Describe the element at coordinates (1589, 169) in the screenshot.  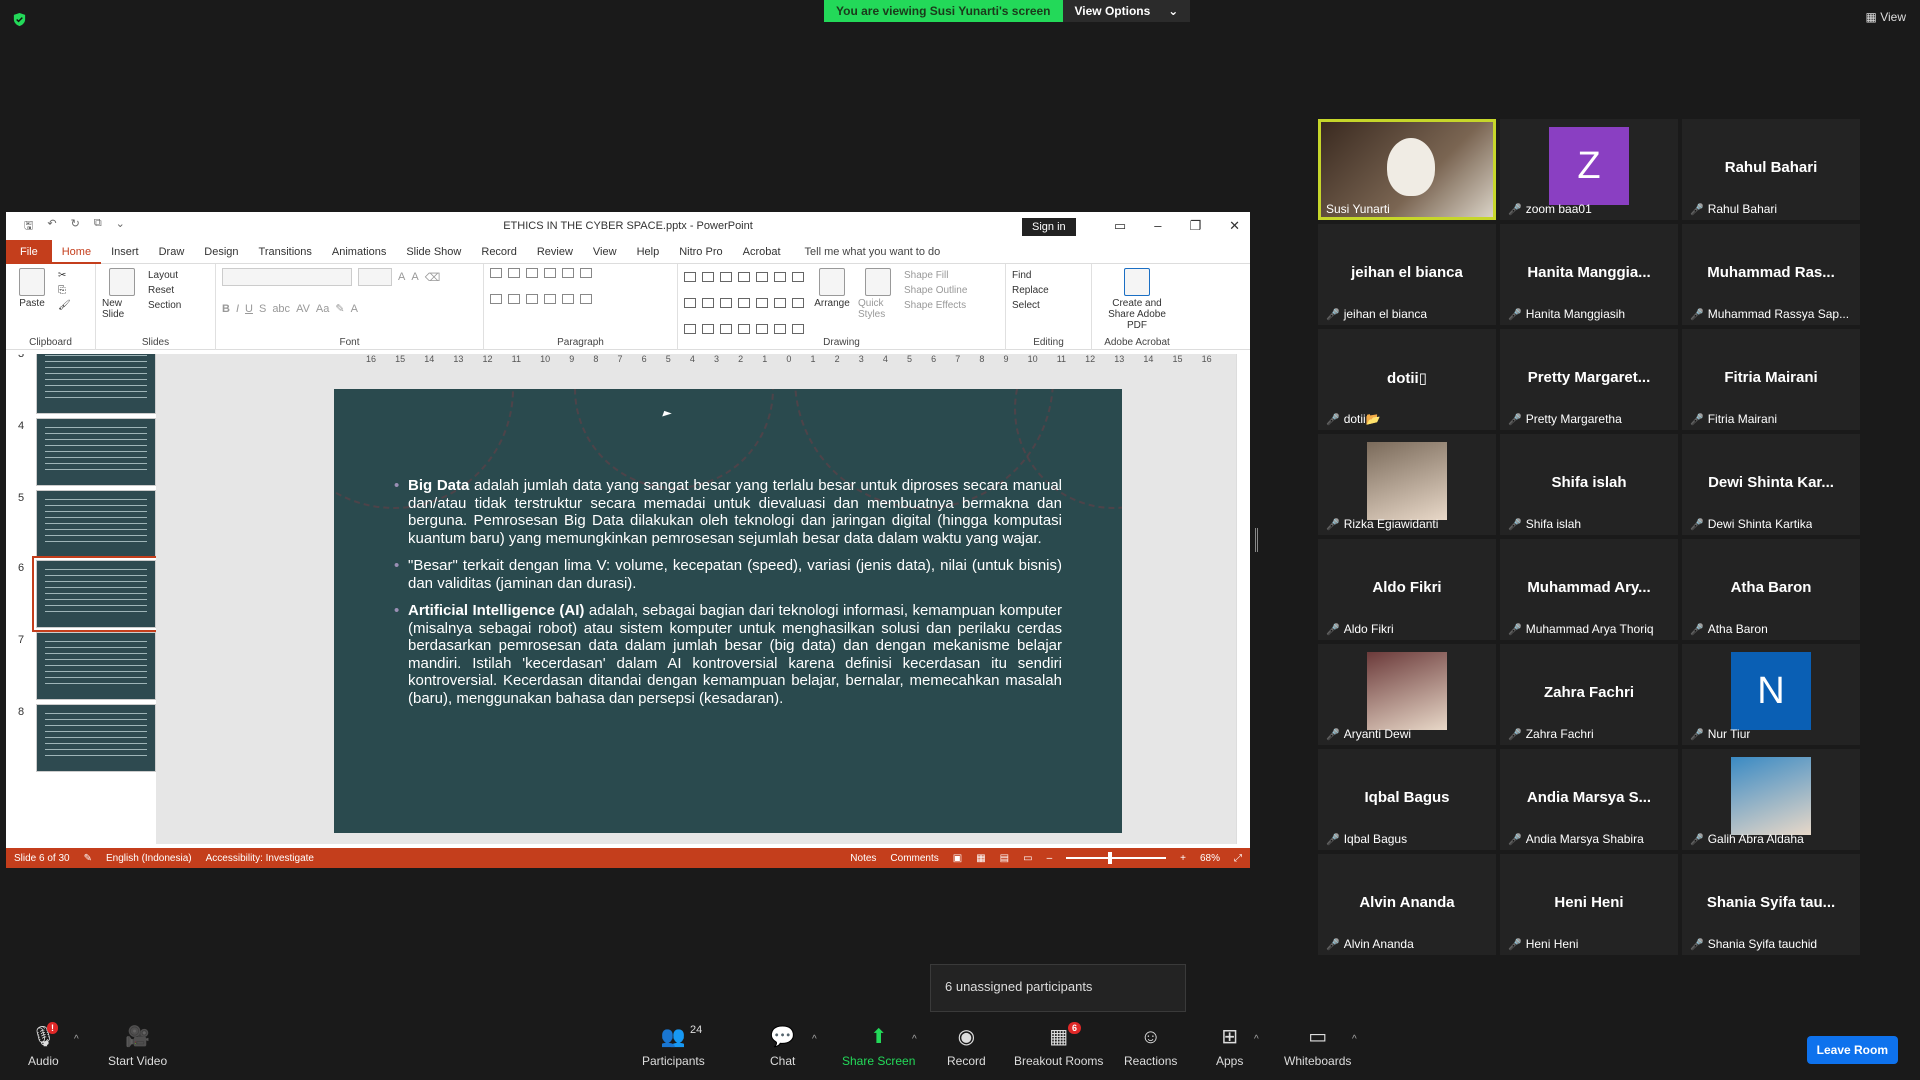
I see `participant-tile: Z 🎤 zoom baa01` at that location.